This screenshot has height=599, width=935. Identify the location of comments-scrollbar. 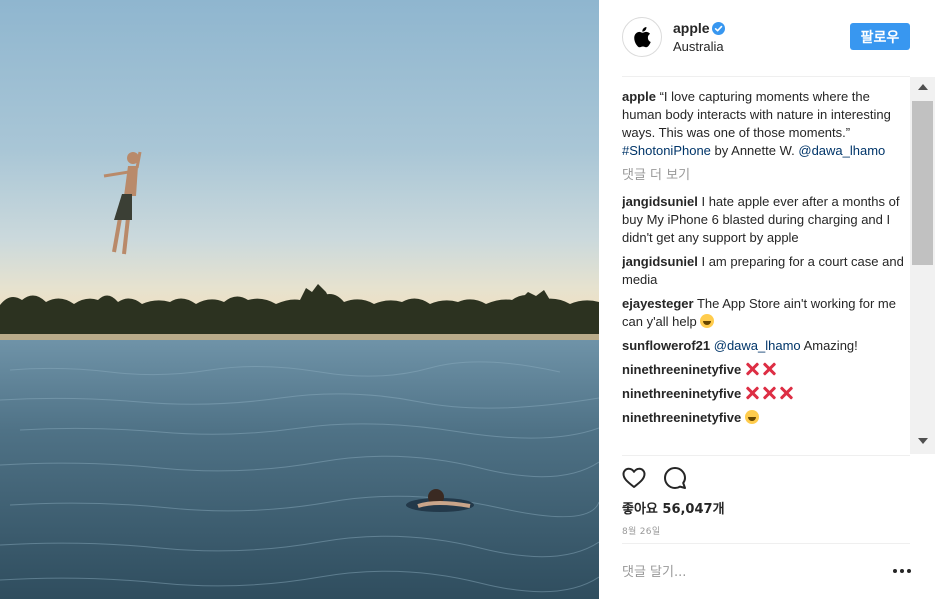
(922, 265).